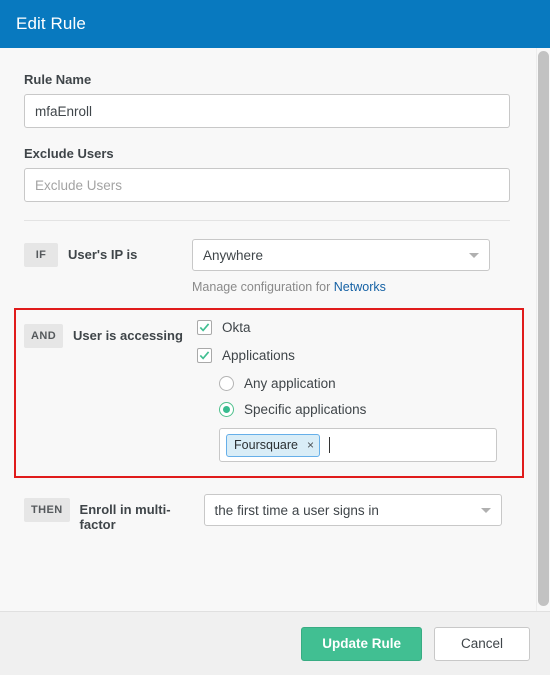  Describe the element at coordinates (370, 409) in the screenshot. I see `radio-row-specific-applications: Specific applications` at that location.